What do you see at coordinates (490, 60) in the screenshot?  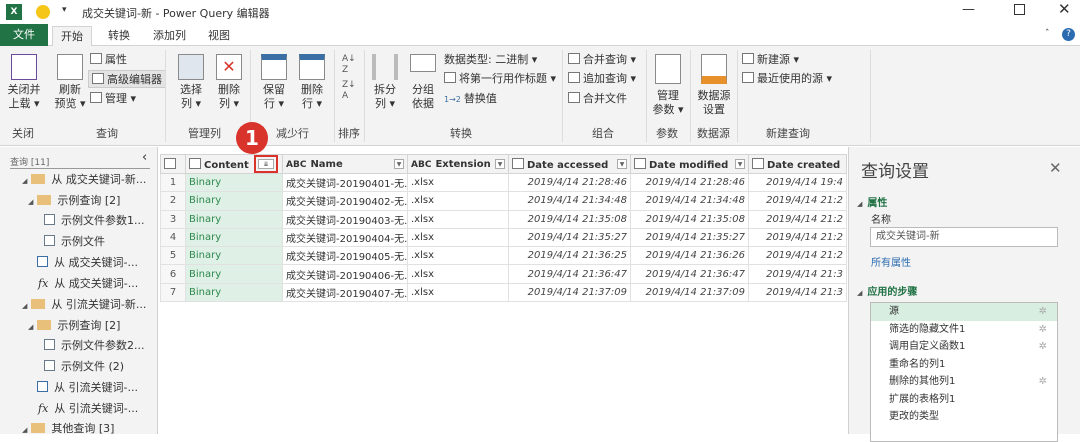 I see `data-type-dropdown: 数据类型: 二进制 ▾` at bounding box center [490, 60].